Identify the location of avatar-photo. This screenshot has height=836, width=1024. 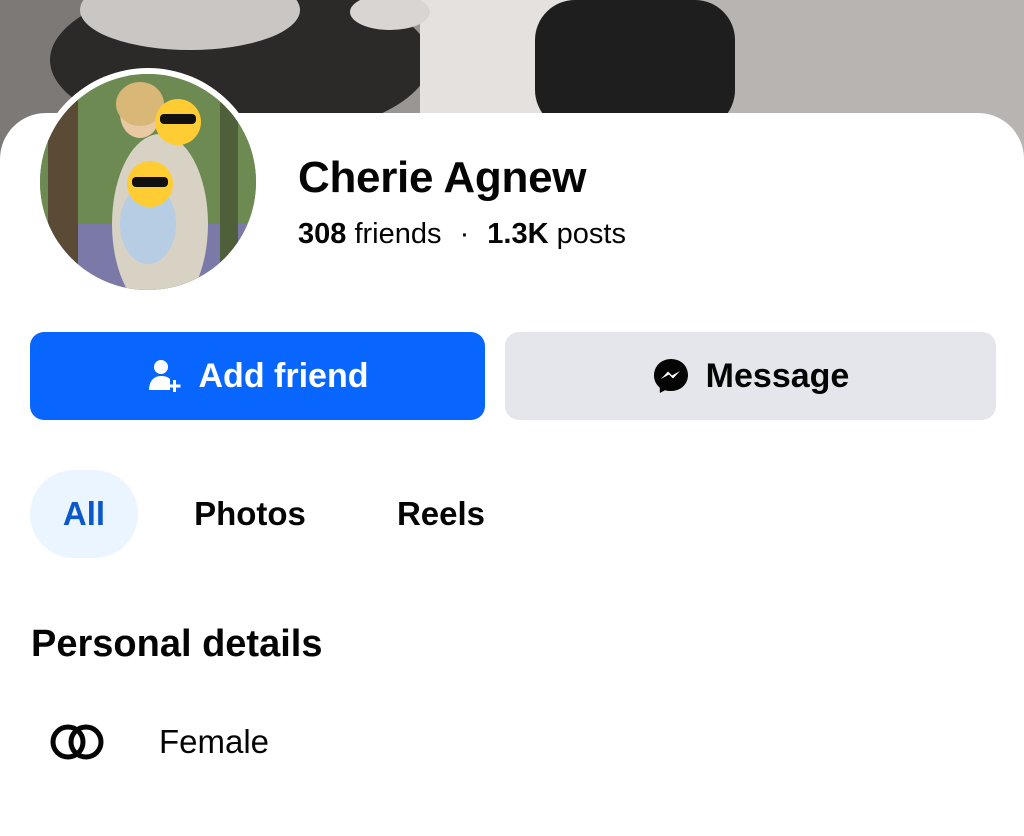
(148, 182).